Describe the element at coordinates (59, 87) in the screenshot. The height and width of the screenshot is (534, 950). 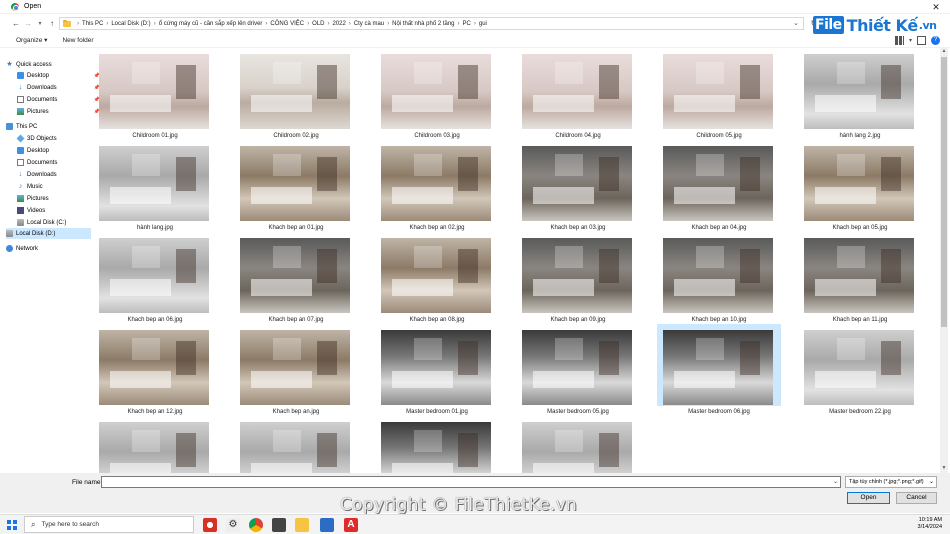
I see `sidebar-item: ↓ Downloads 📌` at that location.